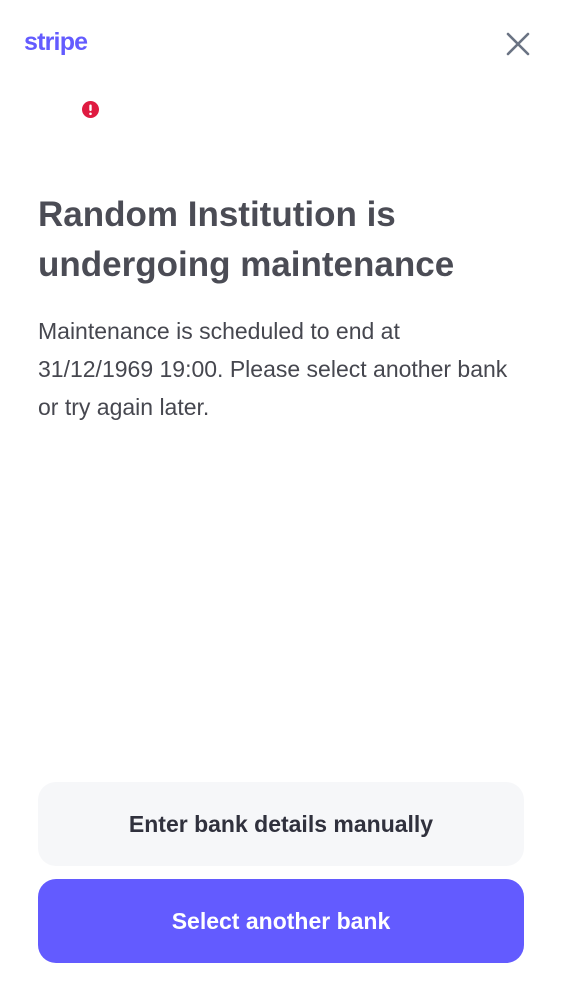 The height and width of the screenshot is (1000, 562). I want to click on close-icon, so click(518, 44).